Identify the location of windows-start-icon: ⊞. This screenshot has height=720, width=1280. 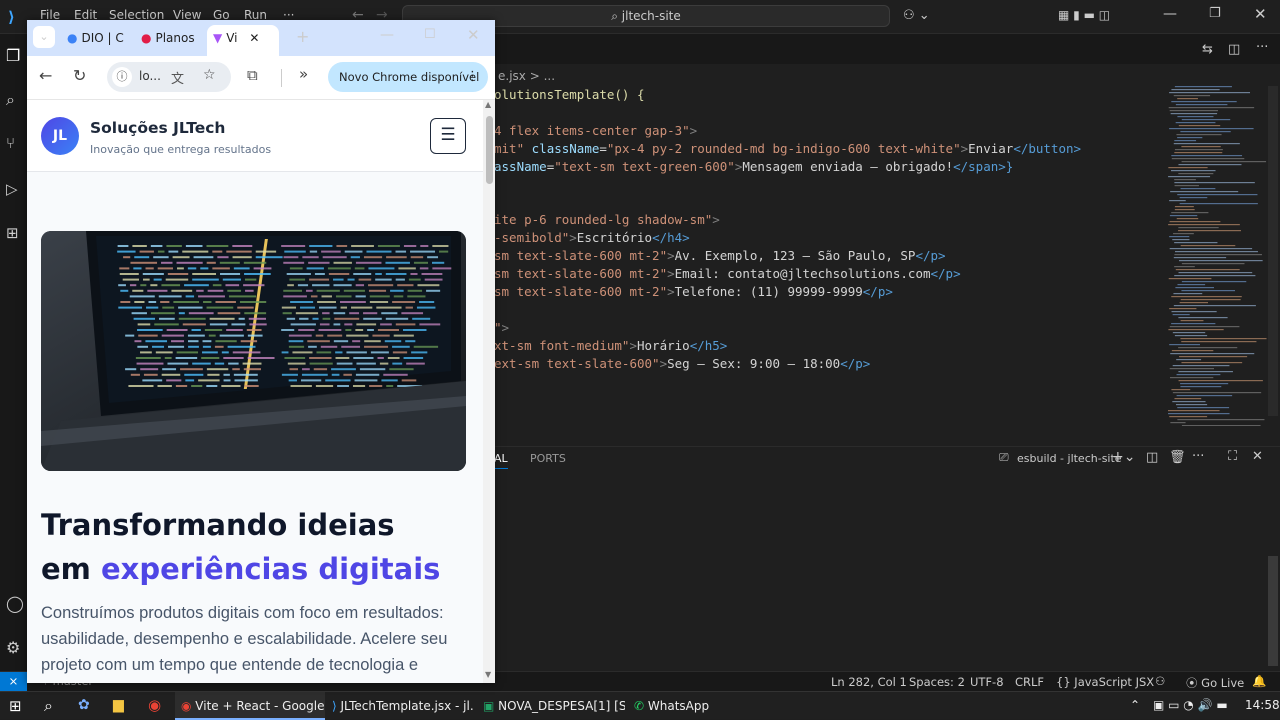
(15, 706).